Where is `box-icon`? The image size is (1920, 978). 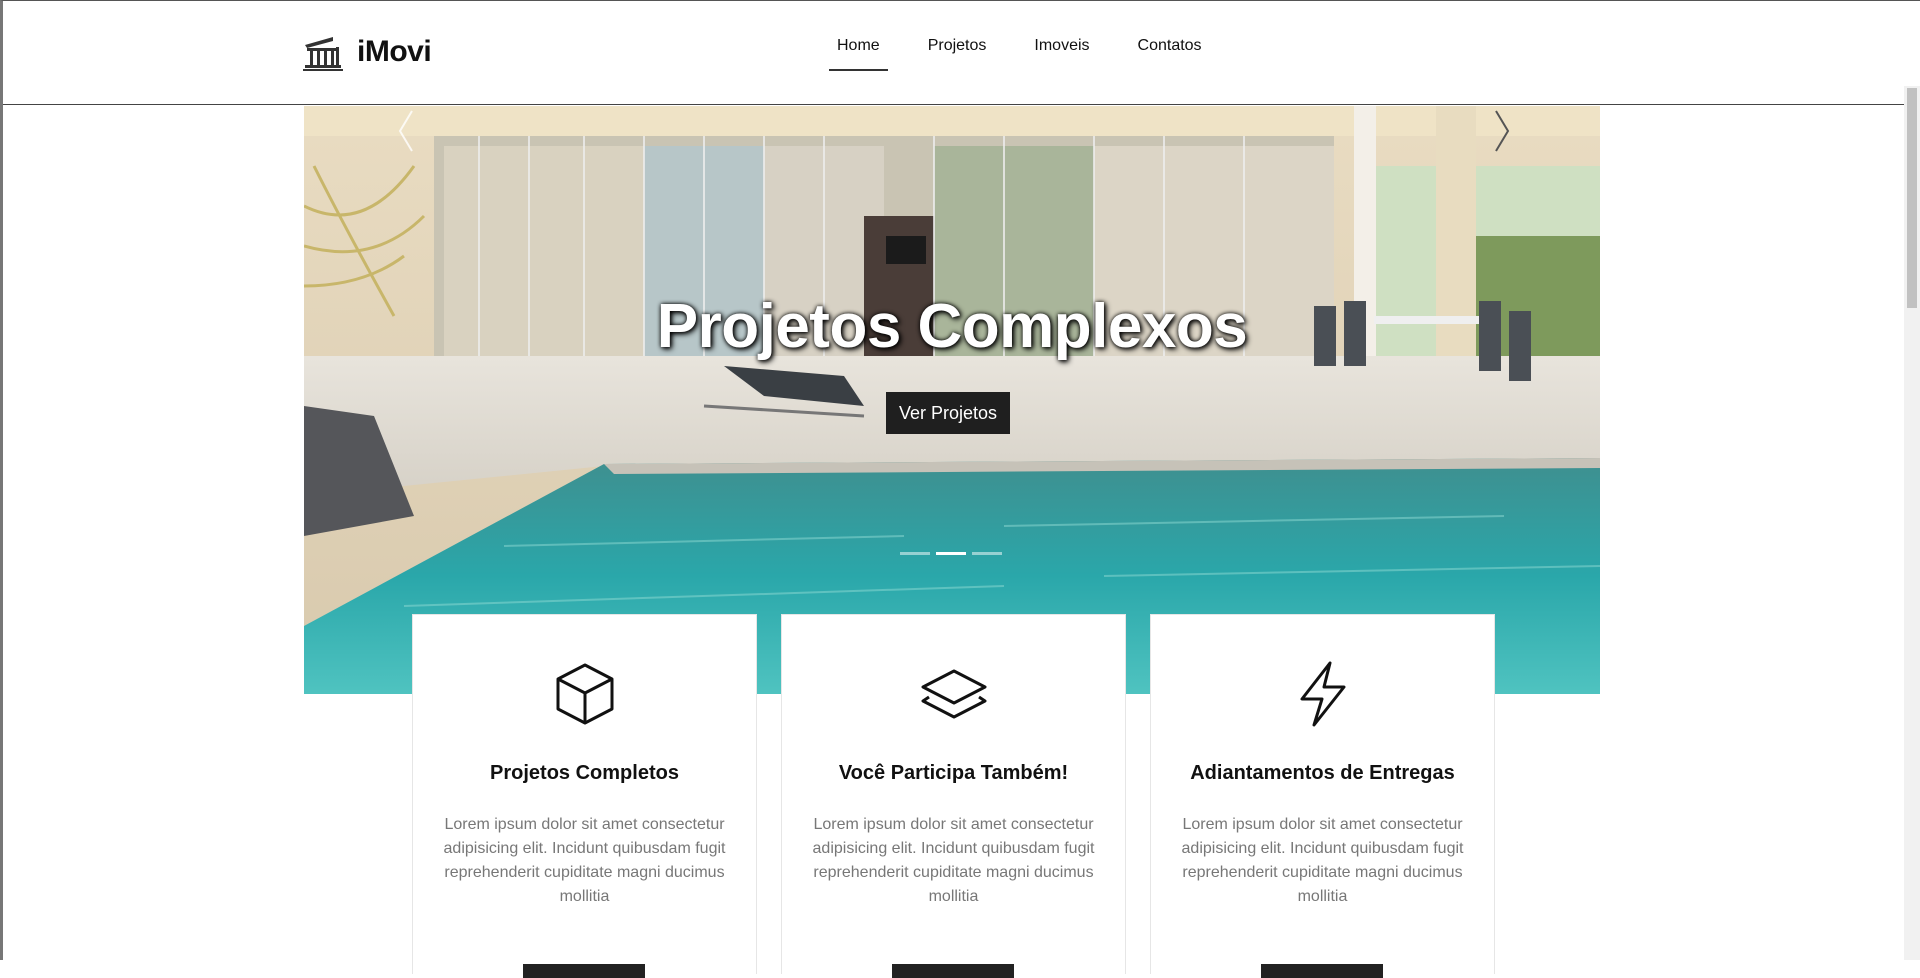 box-icon is located at coordinates (584, 694).